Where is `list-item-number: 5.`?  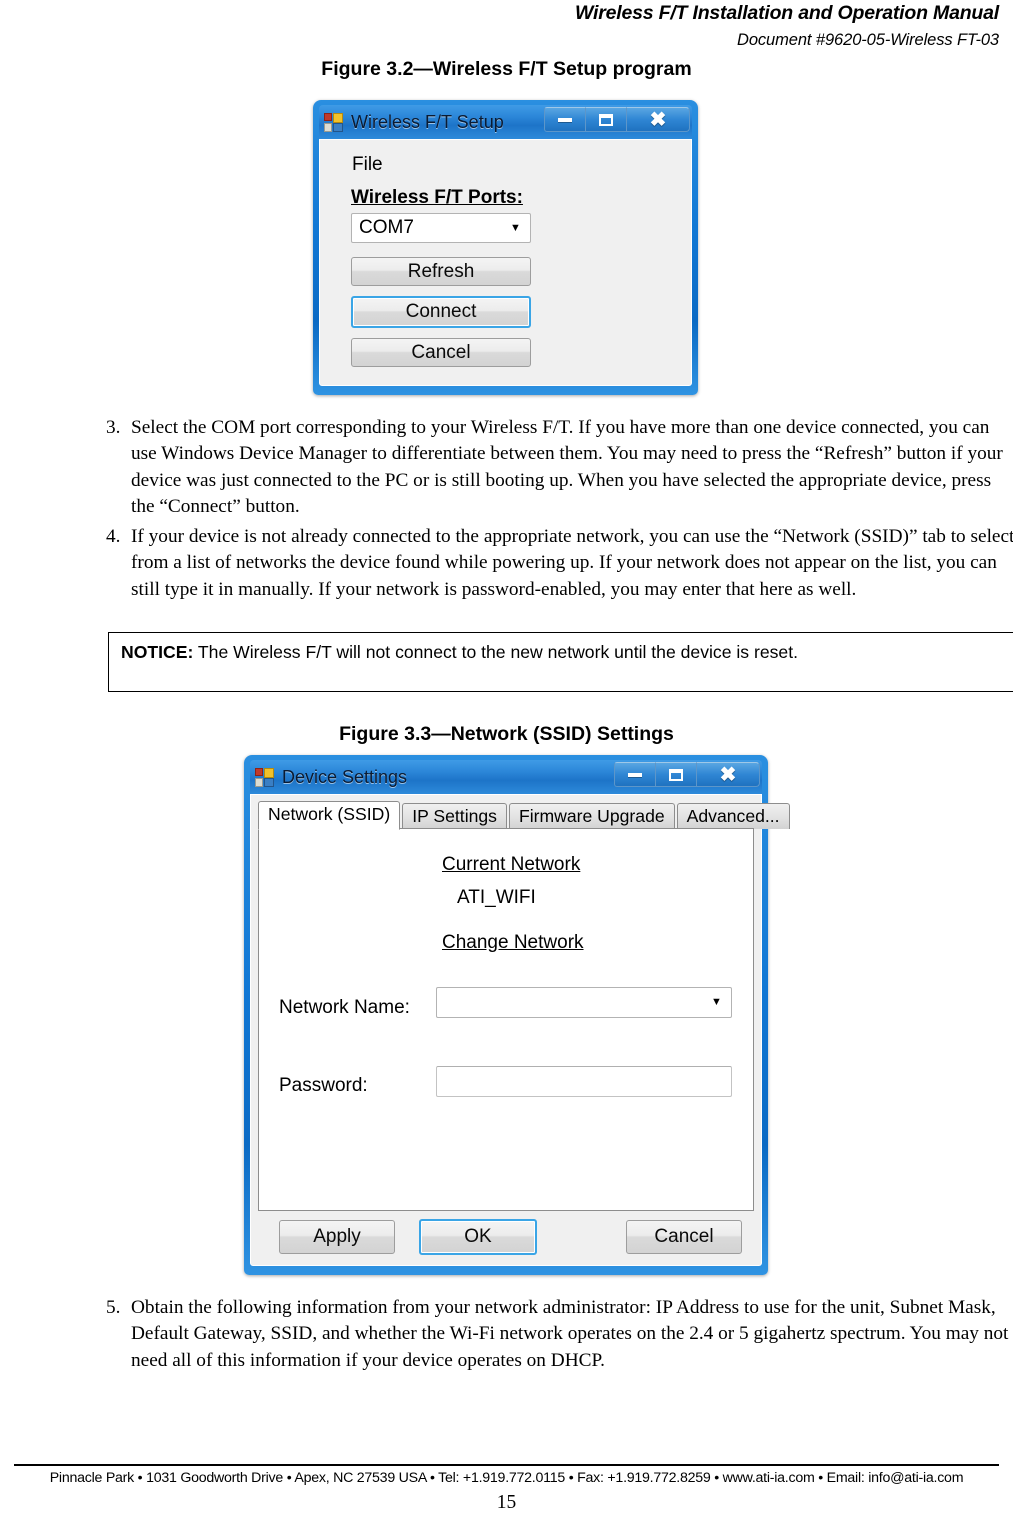
list-item-number: 5. is located at coordinates (113, 1307).